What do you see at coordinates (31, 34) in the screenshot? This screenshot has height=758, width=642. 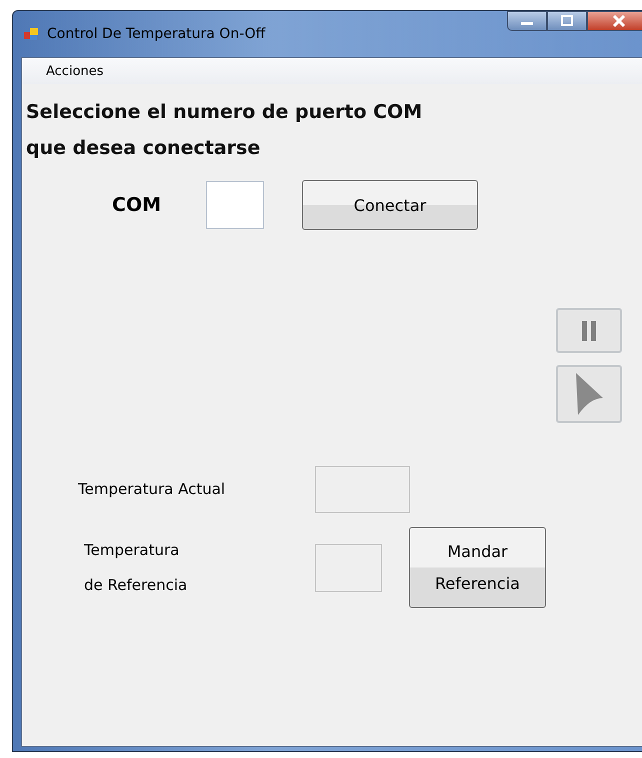 I see `app-icon` at bounding box center [31, 34].